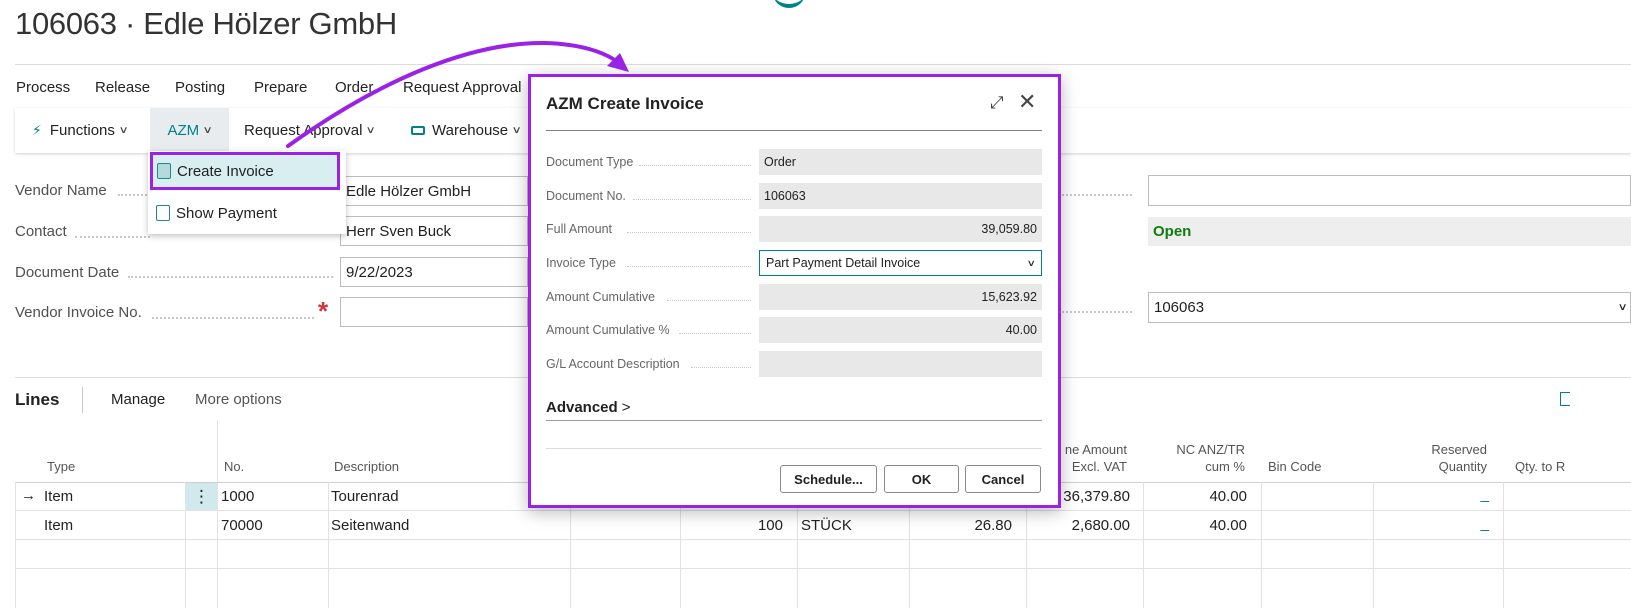  What do you see at coordinates (789, 4) in the screenshot?
I see `header-decoration` at bounding box center [789, 4].